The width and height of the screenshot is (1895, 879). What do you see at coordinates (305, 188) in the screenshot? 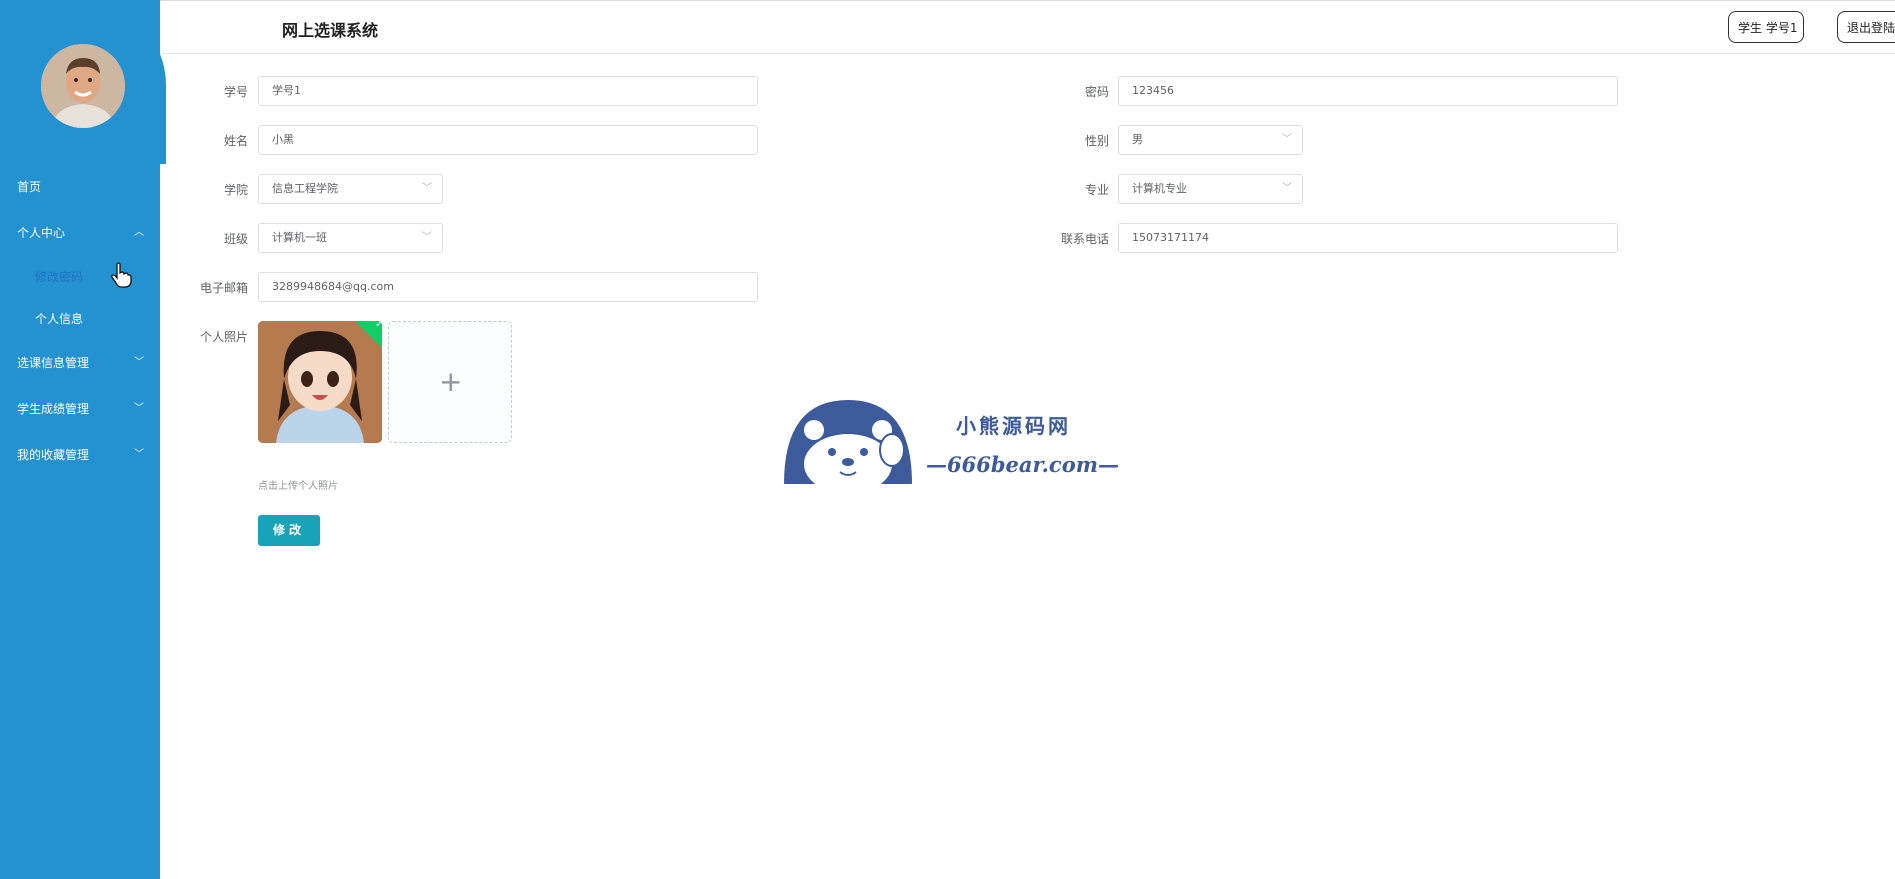
I see `college-select-value: 信息工程学院` at bounding box center [305, 188].